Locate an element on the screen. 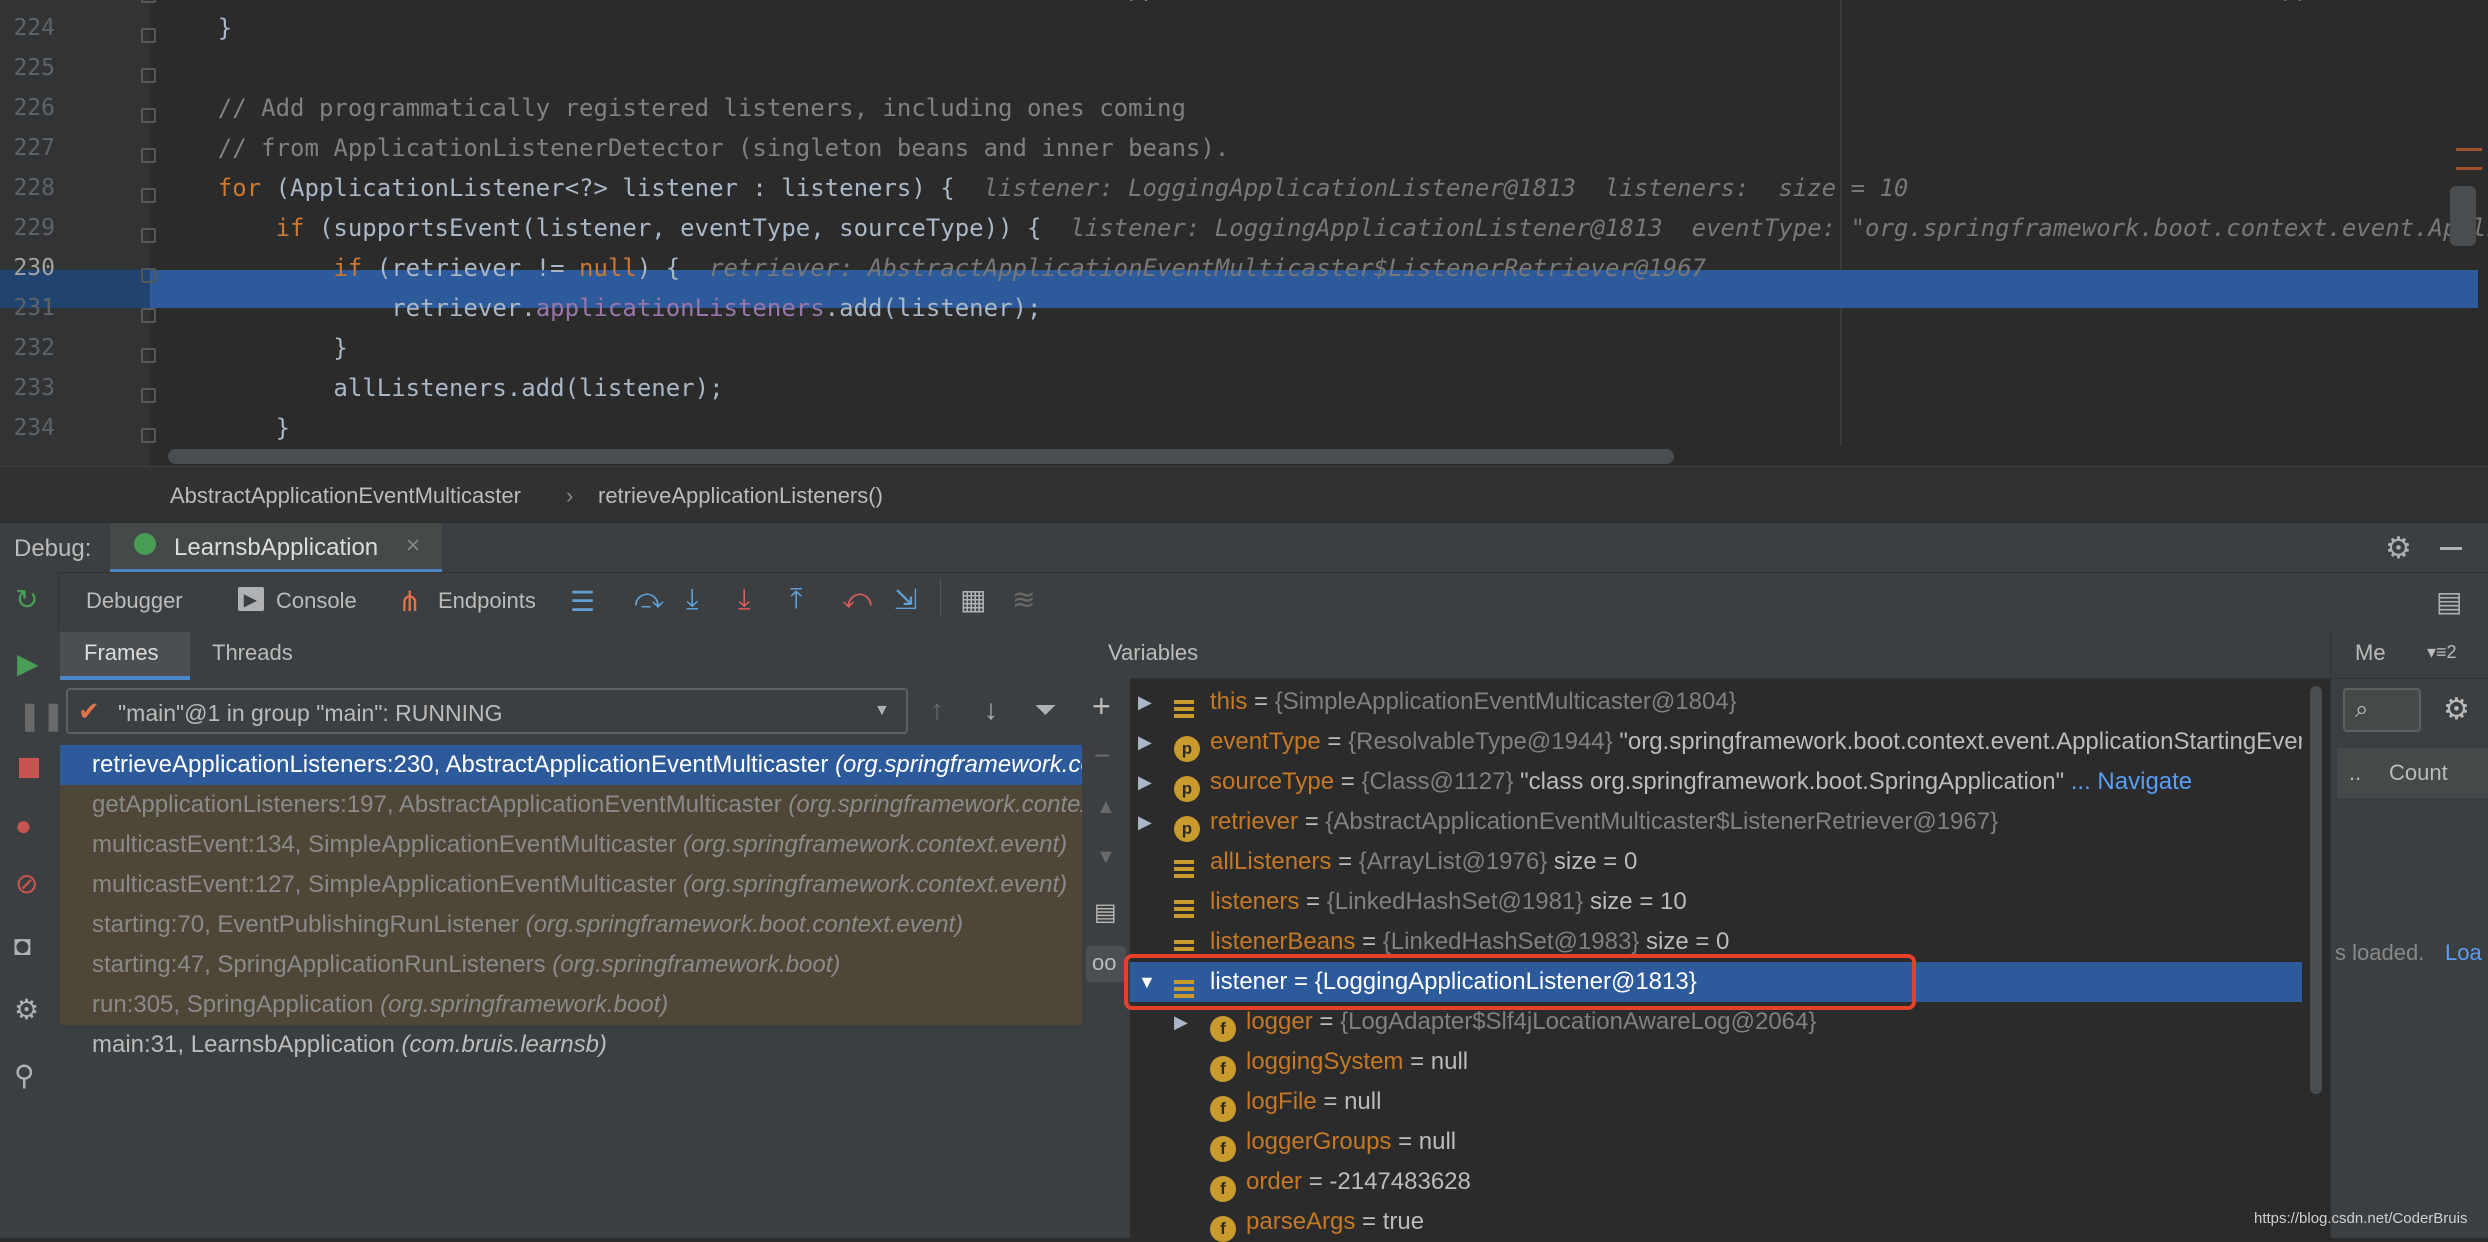  step-out-icon: ⤒ is located at coordinates (796, 599).